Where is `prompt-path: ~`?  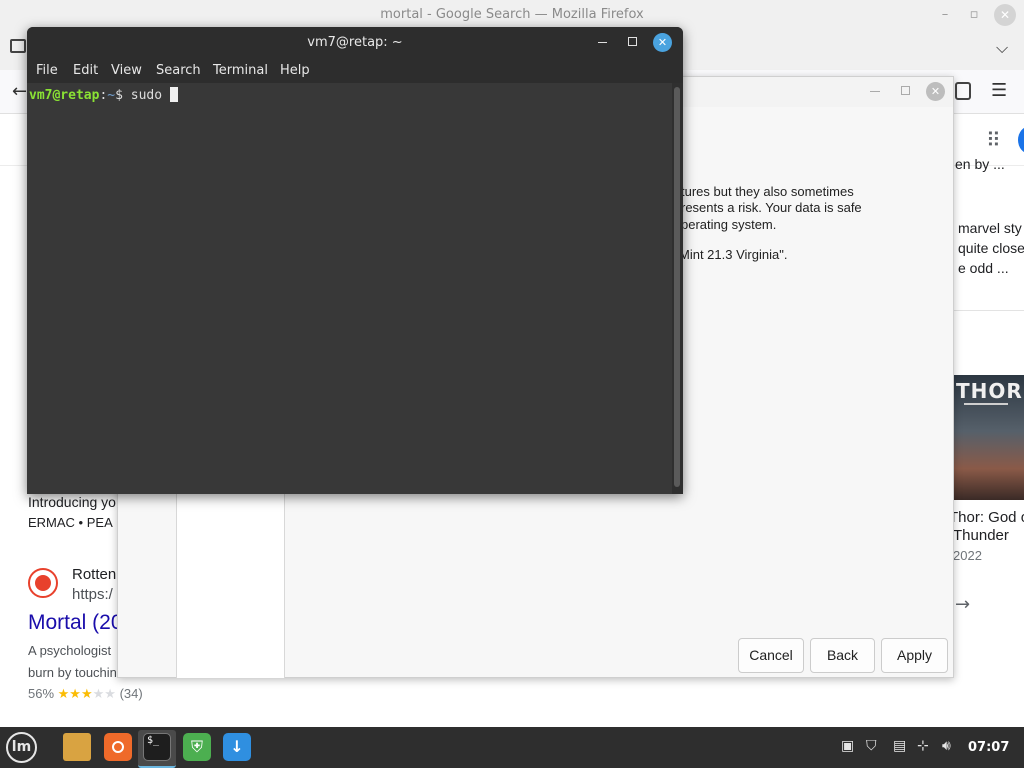 prompt-path: ~ is located at coordinates (111, 95).